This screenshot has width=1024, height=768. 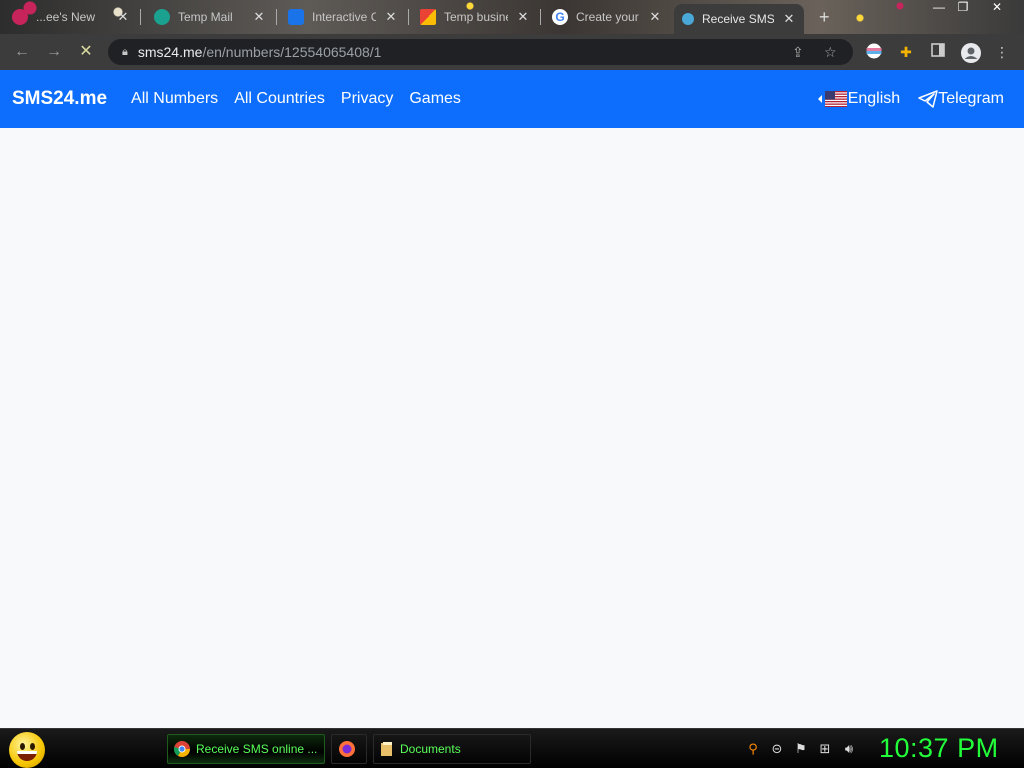 I want to click on bookmark-star-icon: ☆, so click(x=830, y=52).